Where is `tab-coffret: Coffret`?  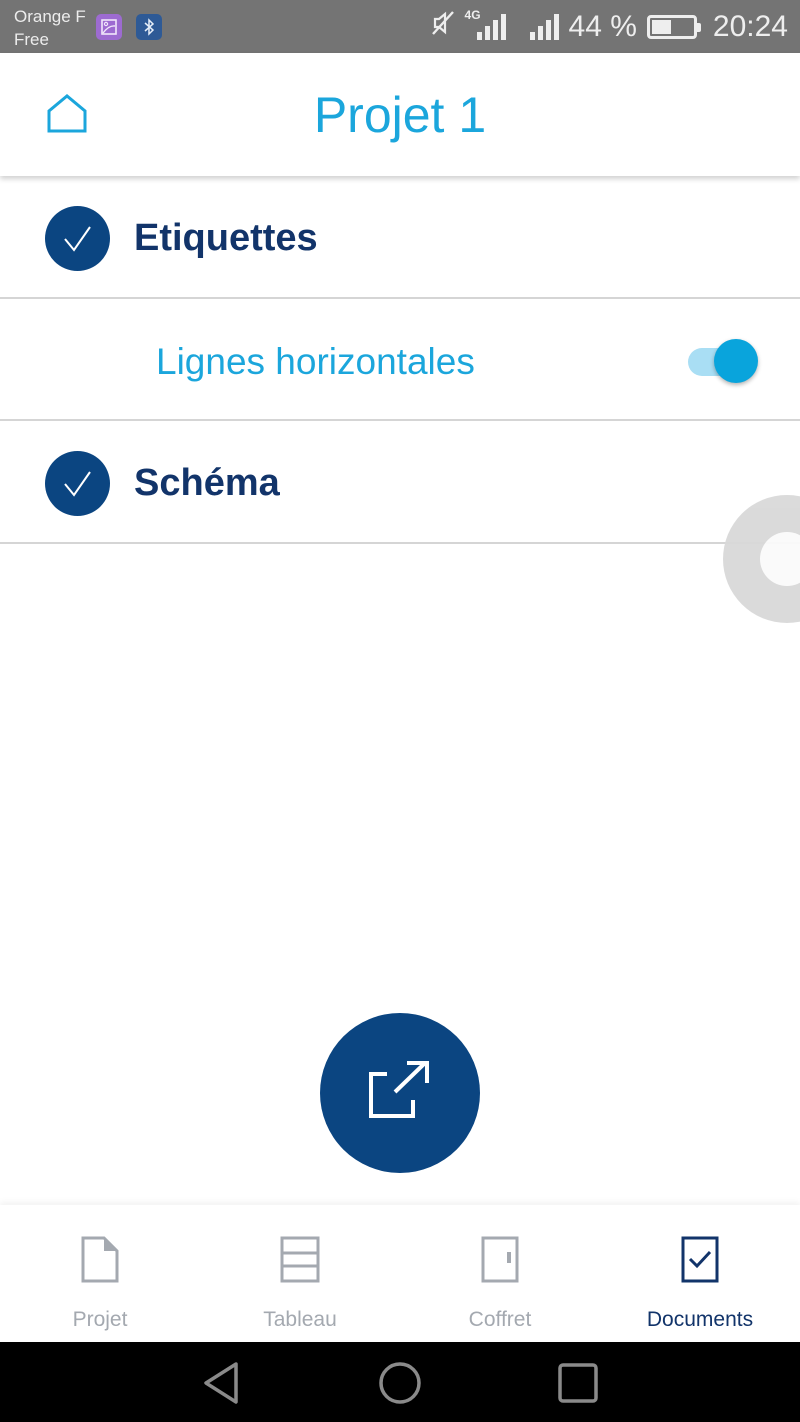 tab-coffret: Coffret is located at coordinates (500, 1273).